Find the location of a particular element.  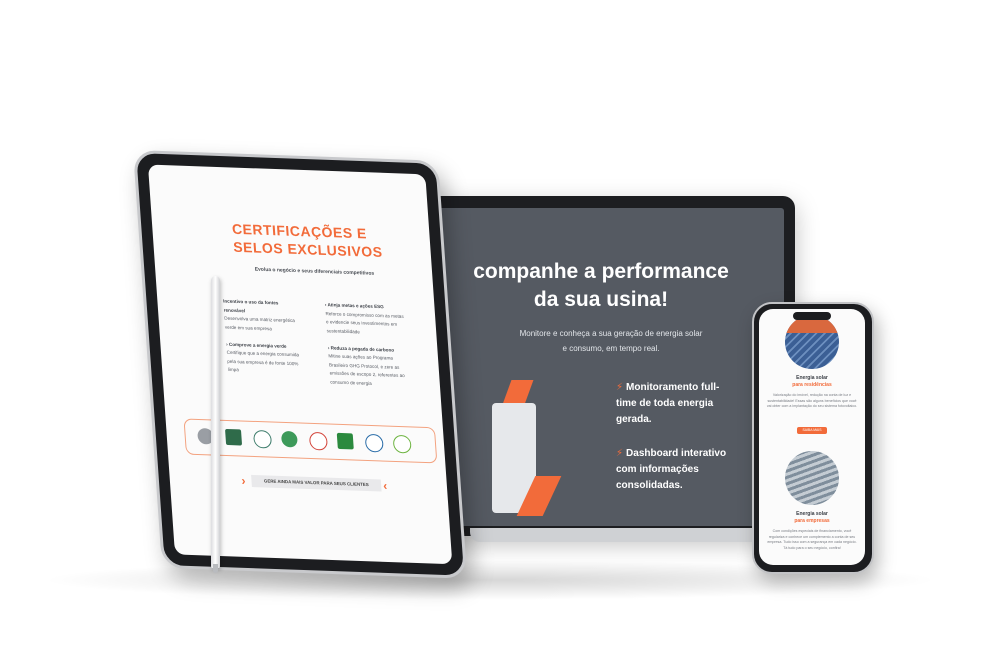

cert-logo is located at coordinates (374, 443).